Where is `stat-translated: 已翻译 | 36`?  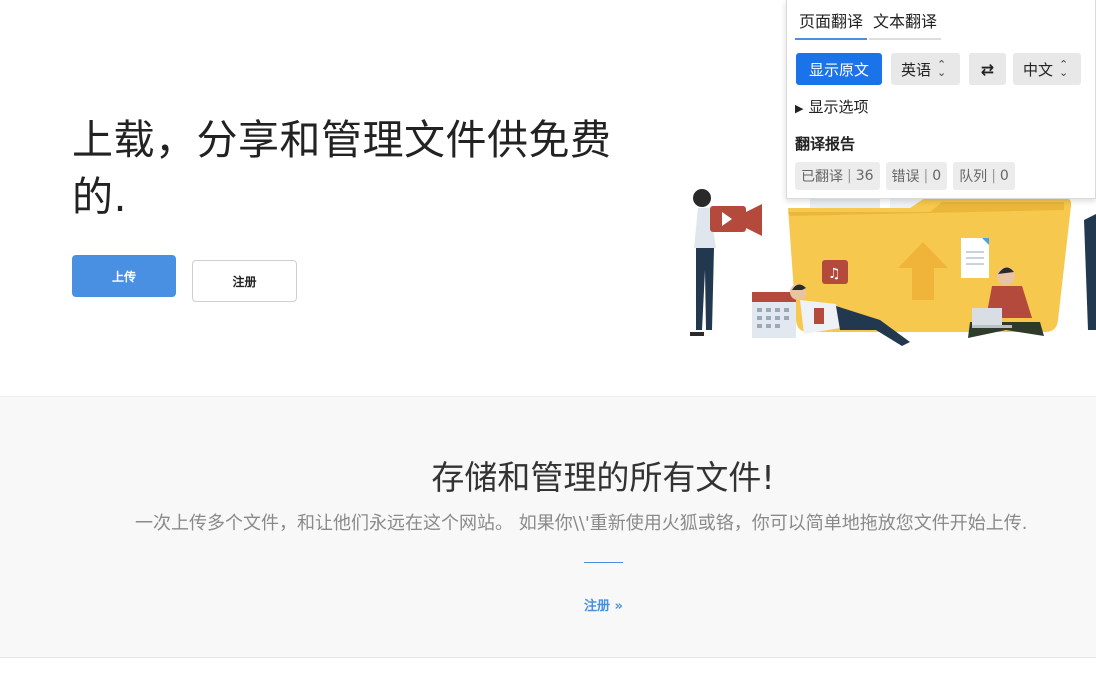
stat-translated: 已翻译 | 36 is located at coordinates (837, 176).